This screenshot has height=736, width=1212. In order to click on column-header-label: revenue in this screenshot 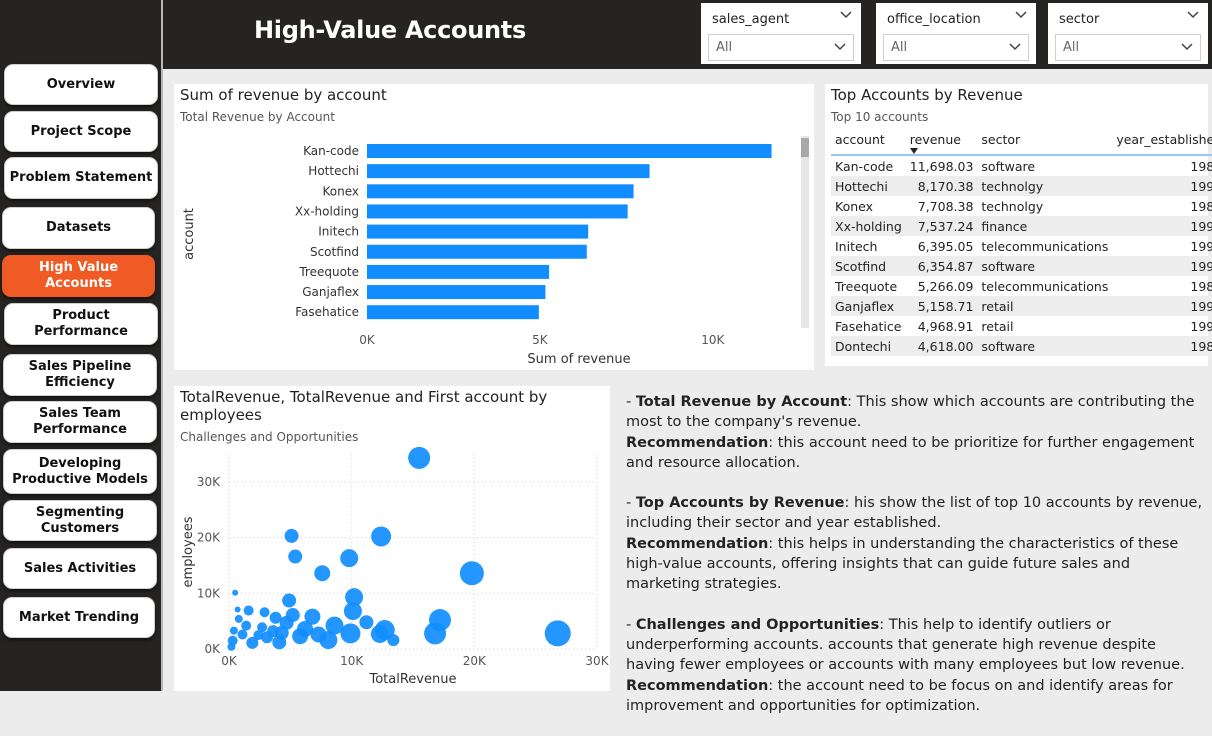, I will do `click(935, 139)`.